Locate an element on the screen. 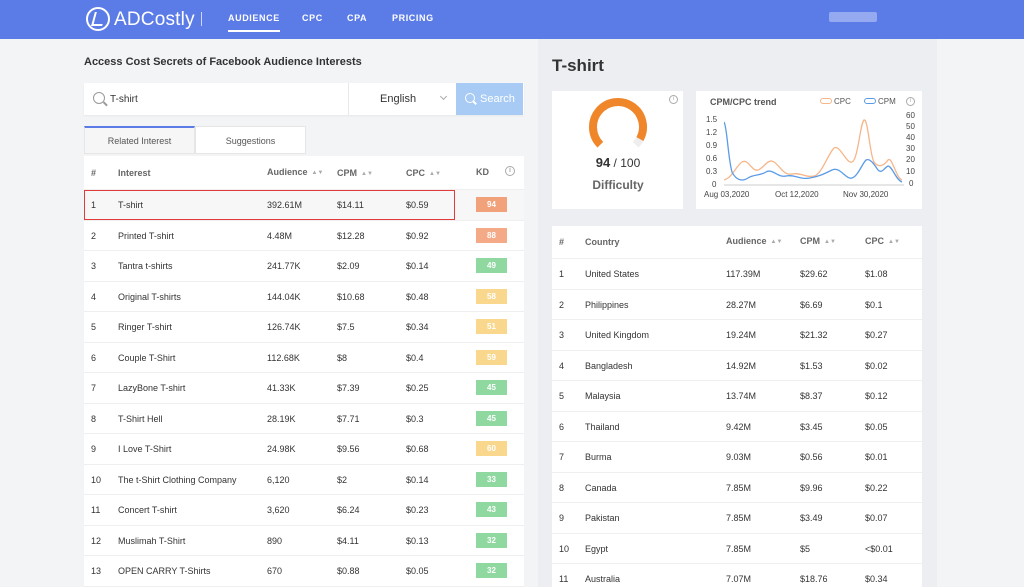 This screenshot has width=1024, height=587. header-kd: KD is located at coordinates (482, 172).